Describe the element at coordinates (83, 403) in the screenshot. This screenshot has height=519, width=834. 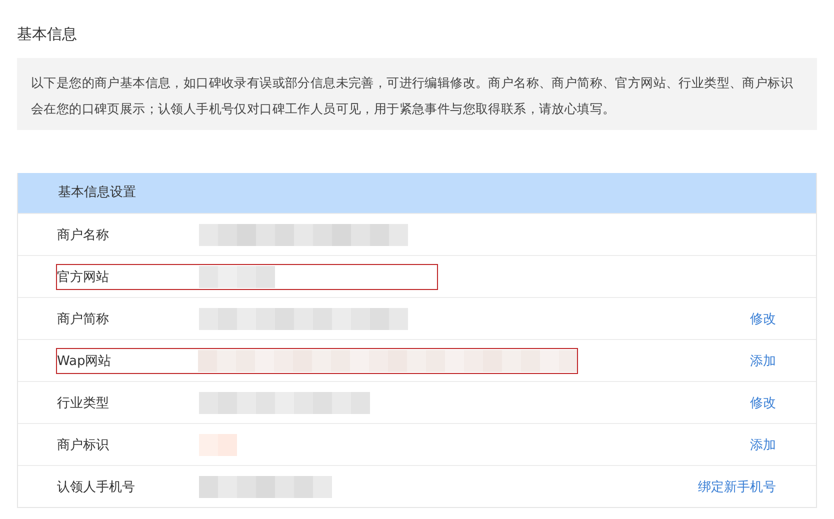
I see `field-label: 行业类型` at that location.